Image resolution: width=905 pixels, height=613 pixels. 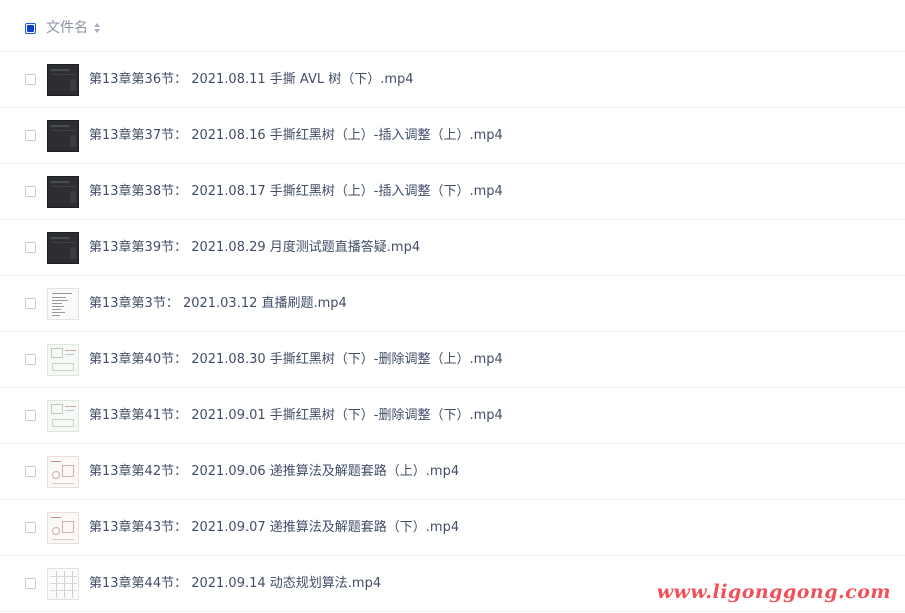 I want to click on watermark: www.ligonggong.com, so click(x=773, y=592).